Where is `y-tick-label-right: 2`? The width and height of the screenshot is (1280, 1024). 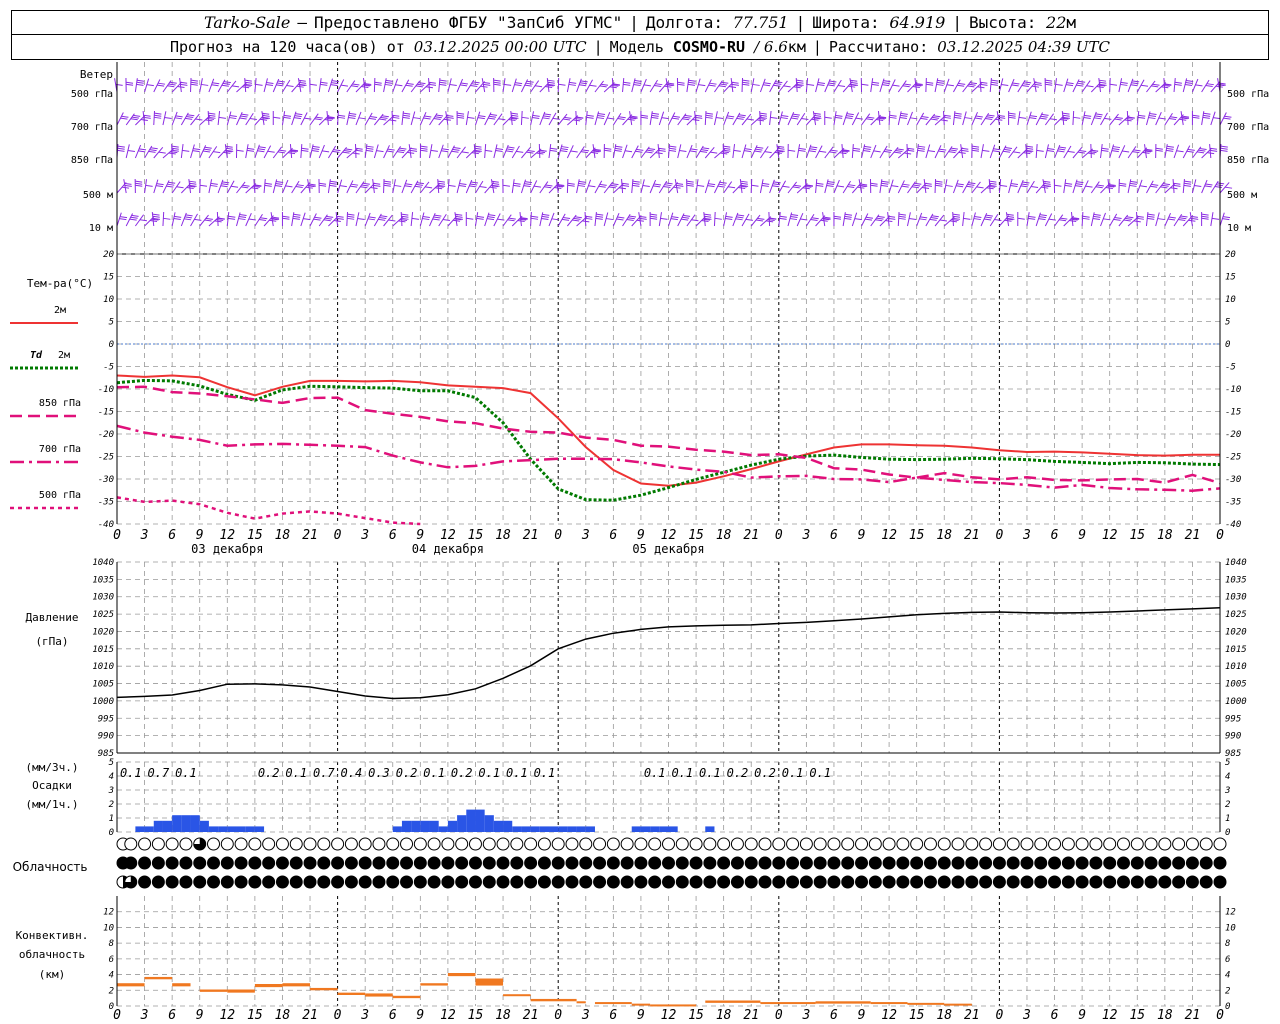 y-tick-label-right: 2 is located at coordinates (1227, 991).